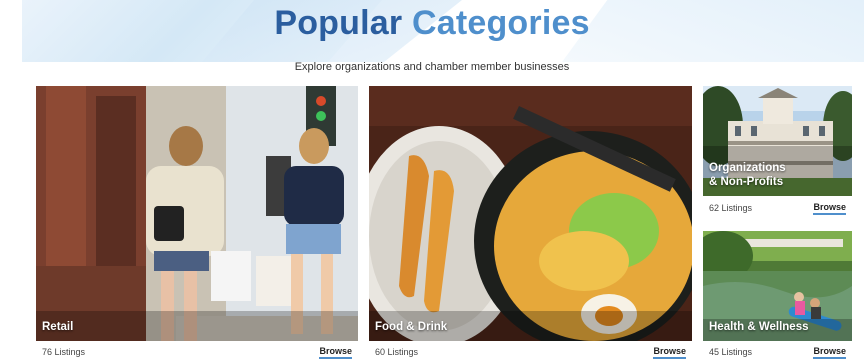 This screenshot has height=361, width=864. I want to click on browse-link-retail: Browse, so click(335, 352).